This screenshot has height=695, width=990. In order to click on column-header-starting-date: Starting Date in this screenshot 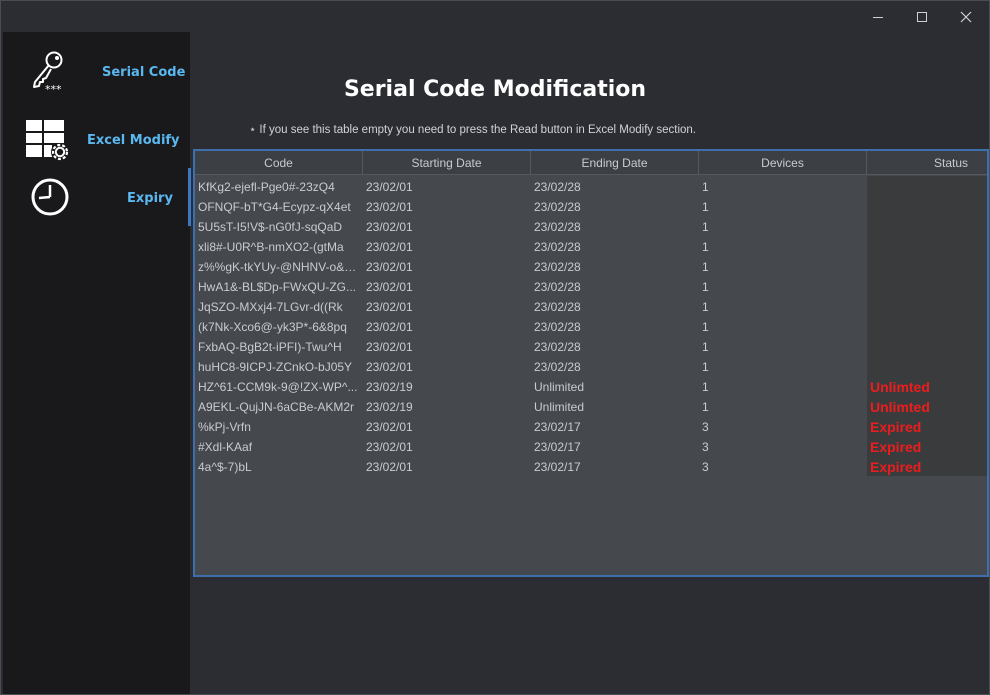, I will do `click(447, 163)`.